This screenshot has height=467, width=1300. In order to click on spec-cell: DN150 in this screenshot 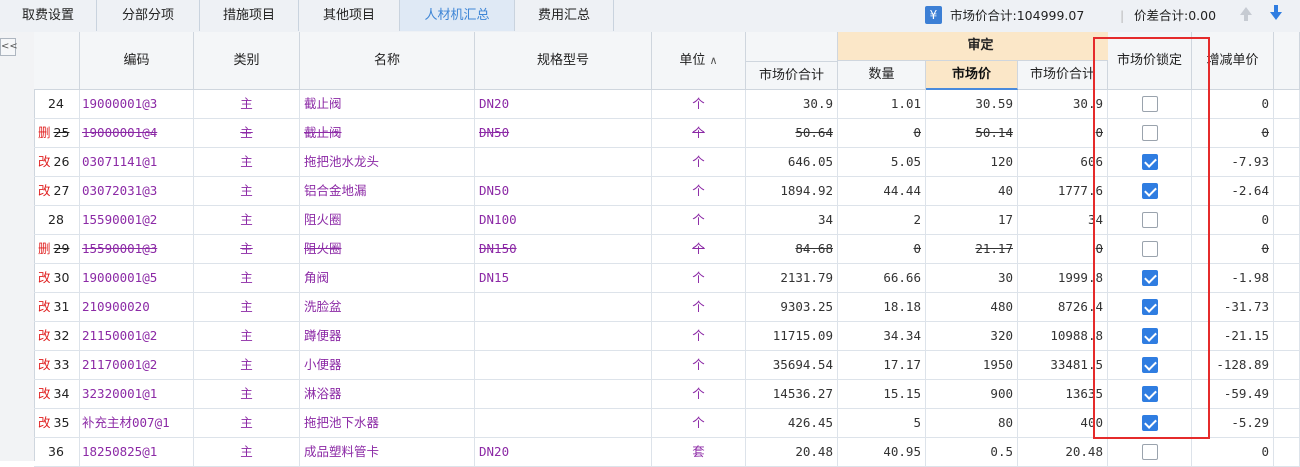, I will do `click(563, 249)`.